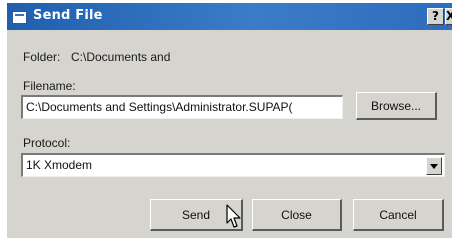 The height and width of the screenshot is (243, 452). I want to click on chevron-down-icon, so click(434, 166).